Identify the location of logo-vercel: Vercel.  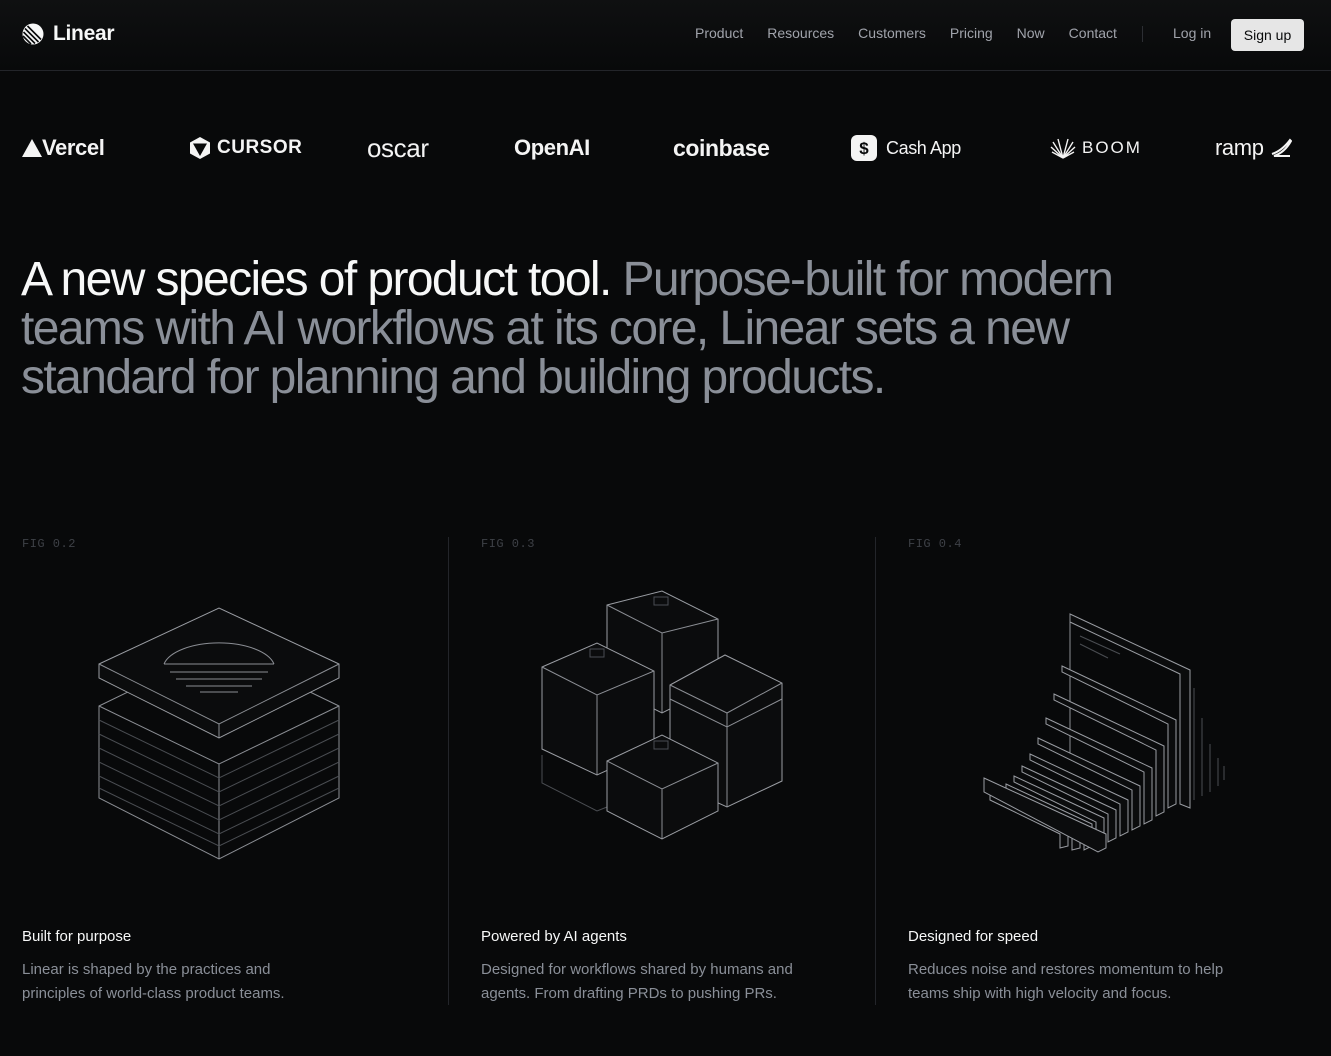
(63, 148).